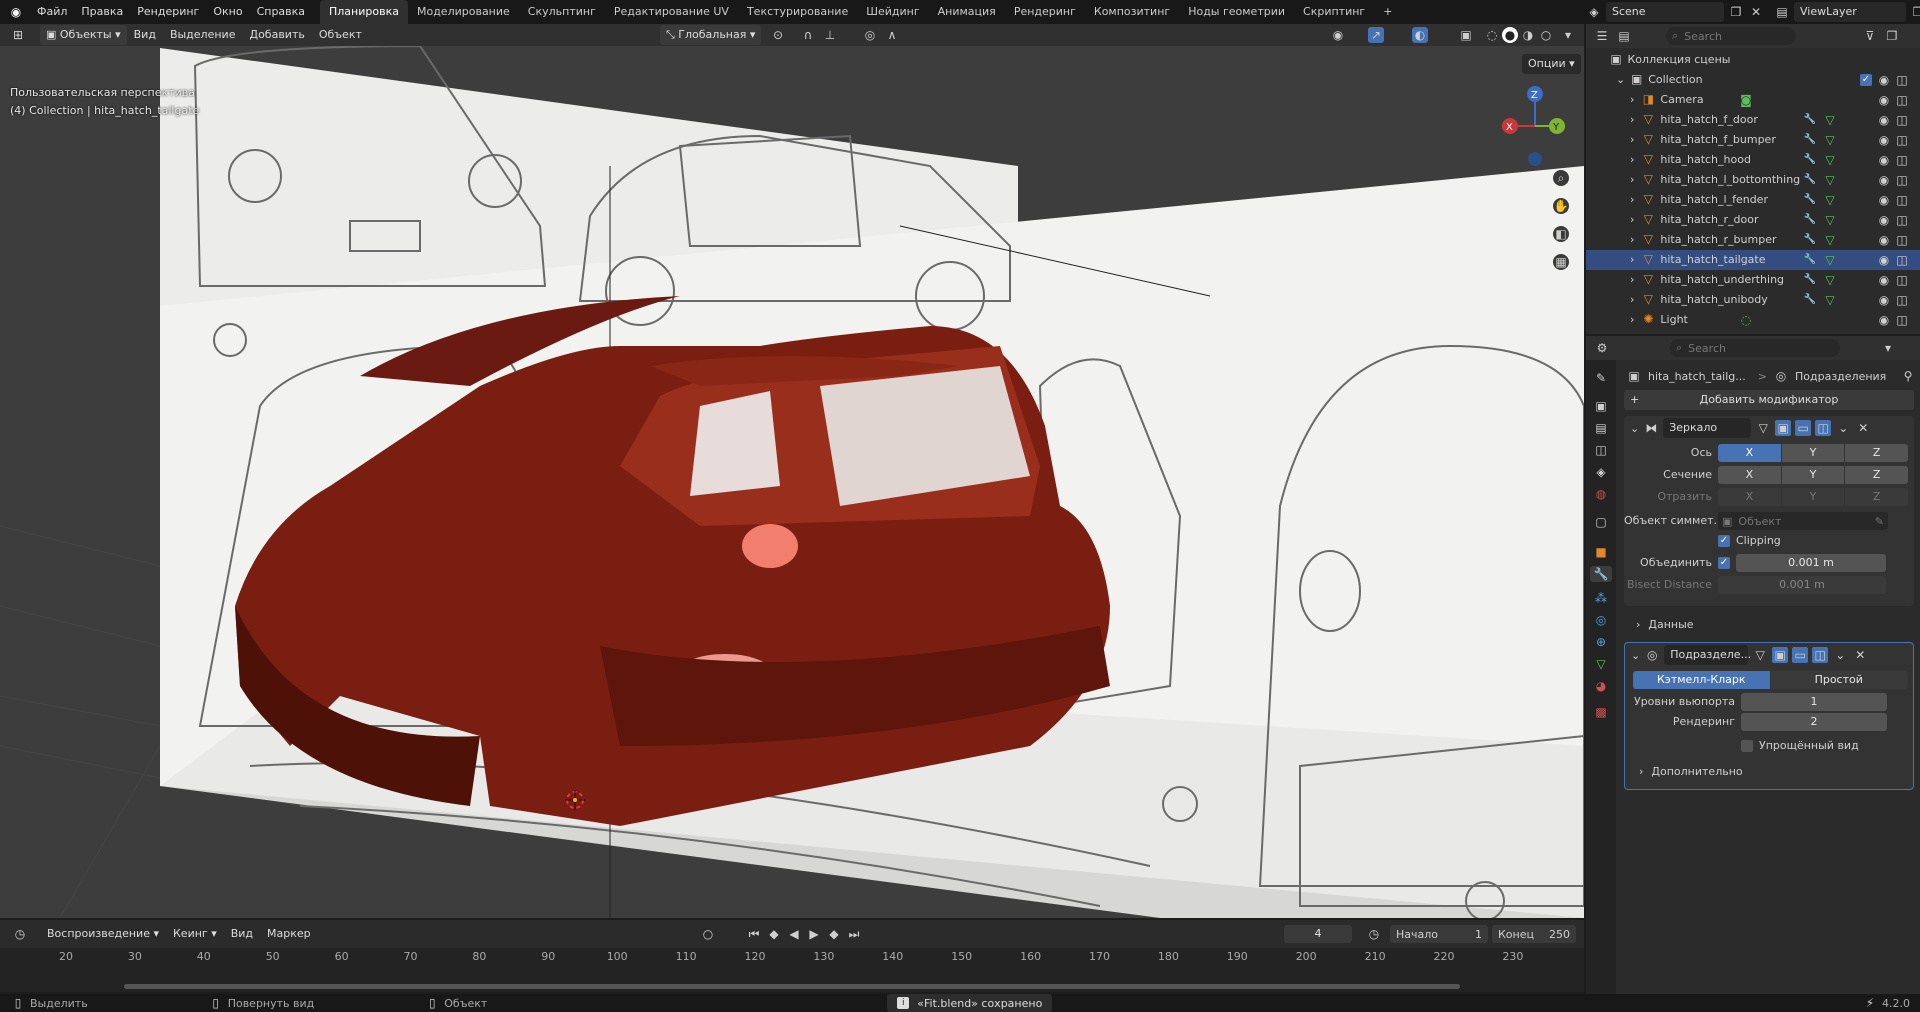 This screenshot has width=1920, height=1012. What do you see at coordinates (1753, 140) in the screenshot?
I see `outliner-item-hita-hatch-f-bumper: › ▽ hita_hatch_f_bumper 🔧 ▽ ◉ ◫` at bounding box center [1753, 140].